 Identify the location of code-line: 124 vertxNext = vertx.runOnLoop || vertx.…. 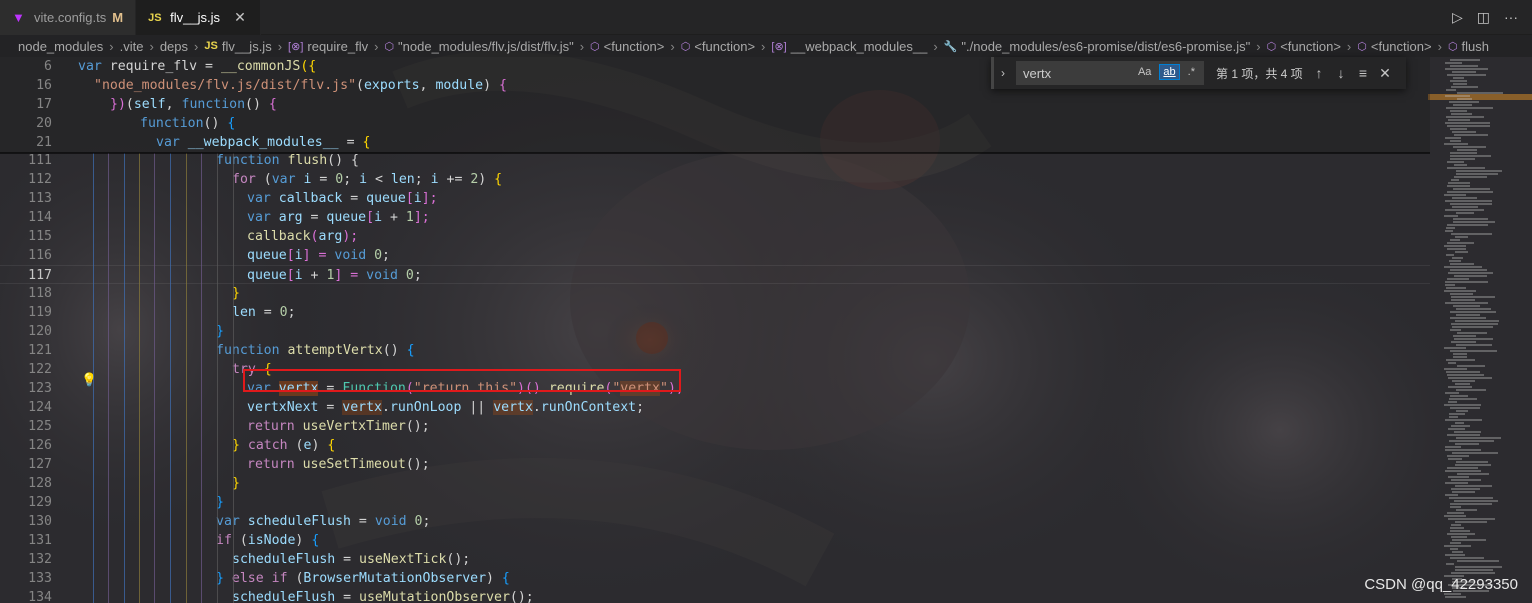
(715, 407).